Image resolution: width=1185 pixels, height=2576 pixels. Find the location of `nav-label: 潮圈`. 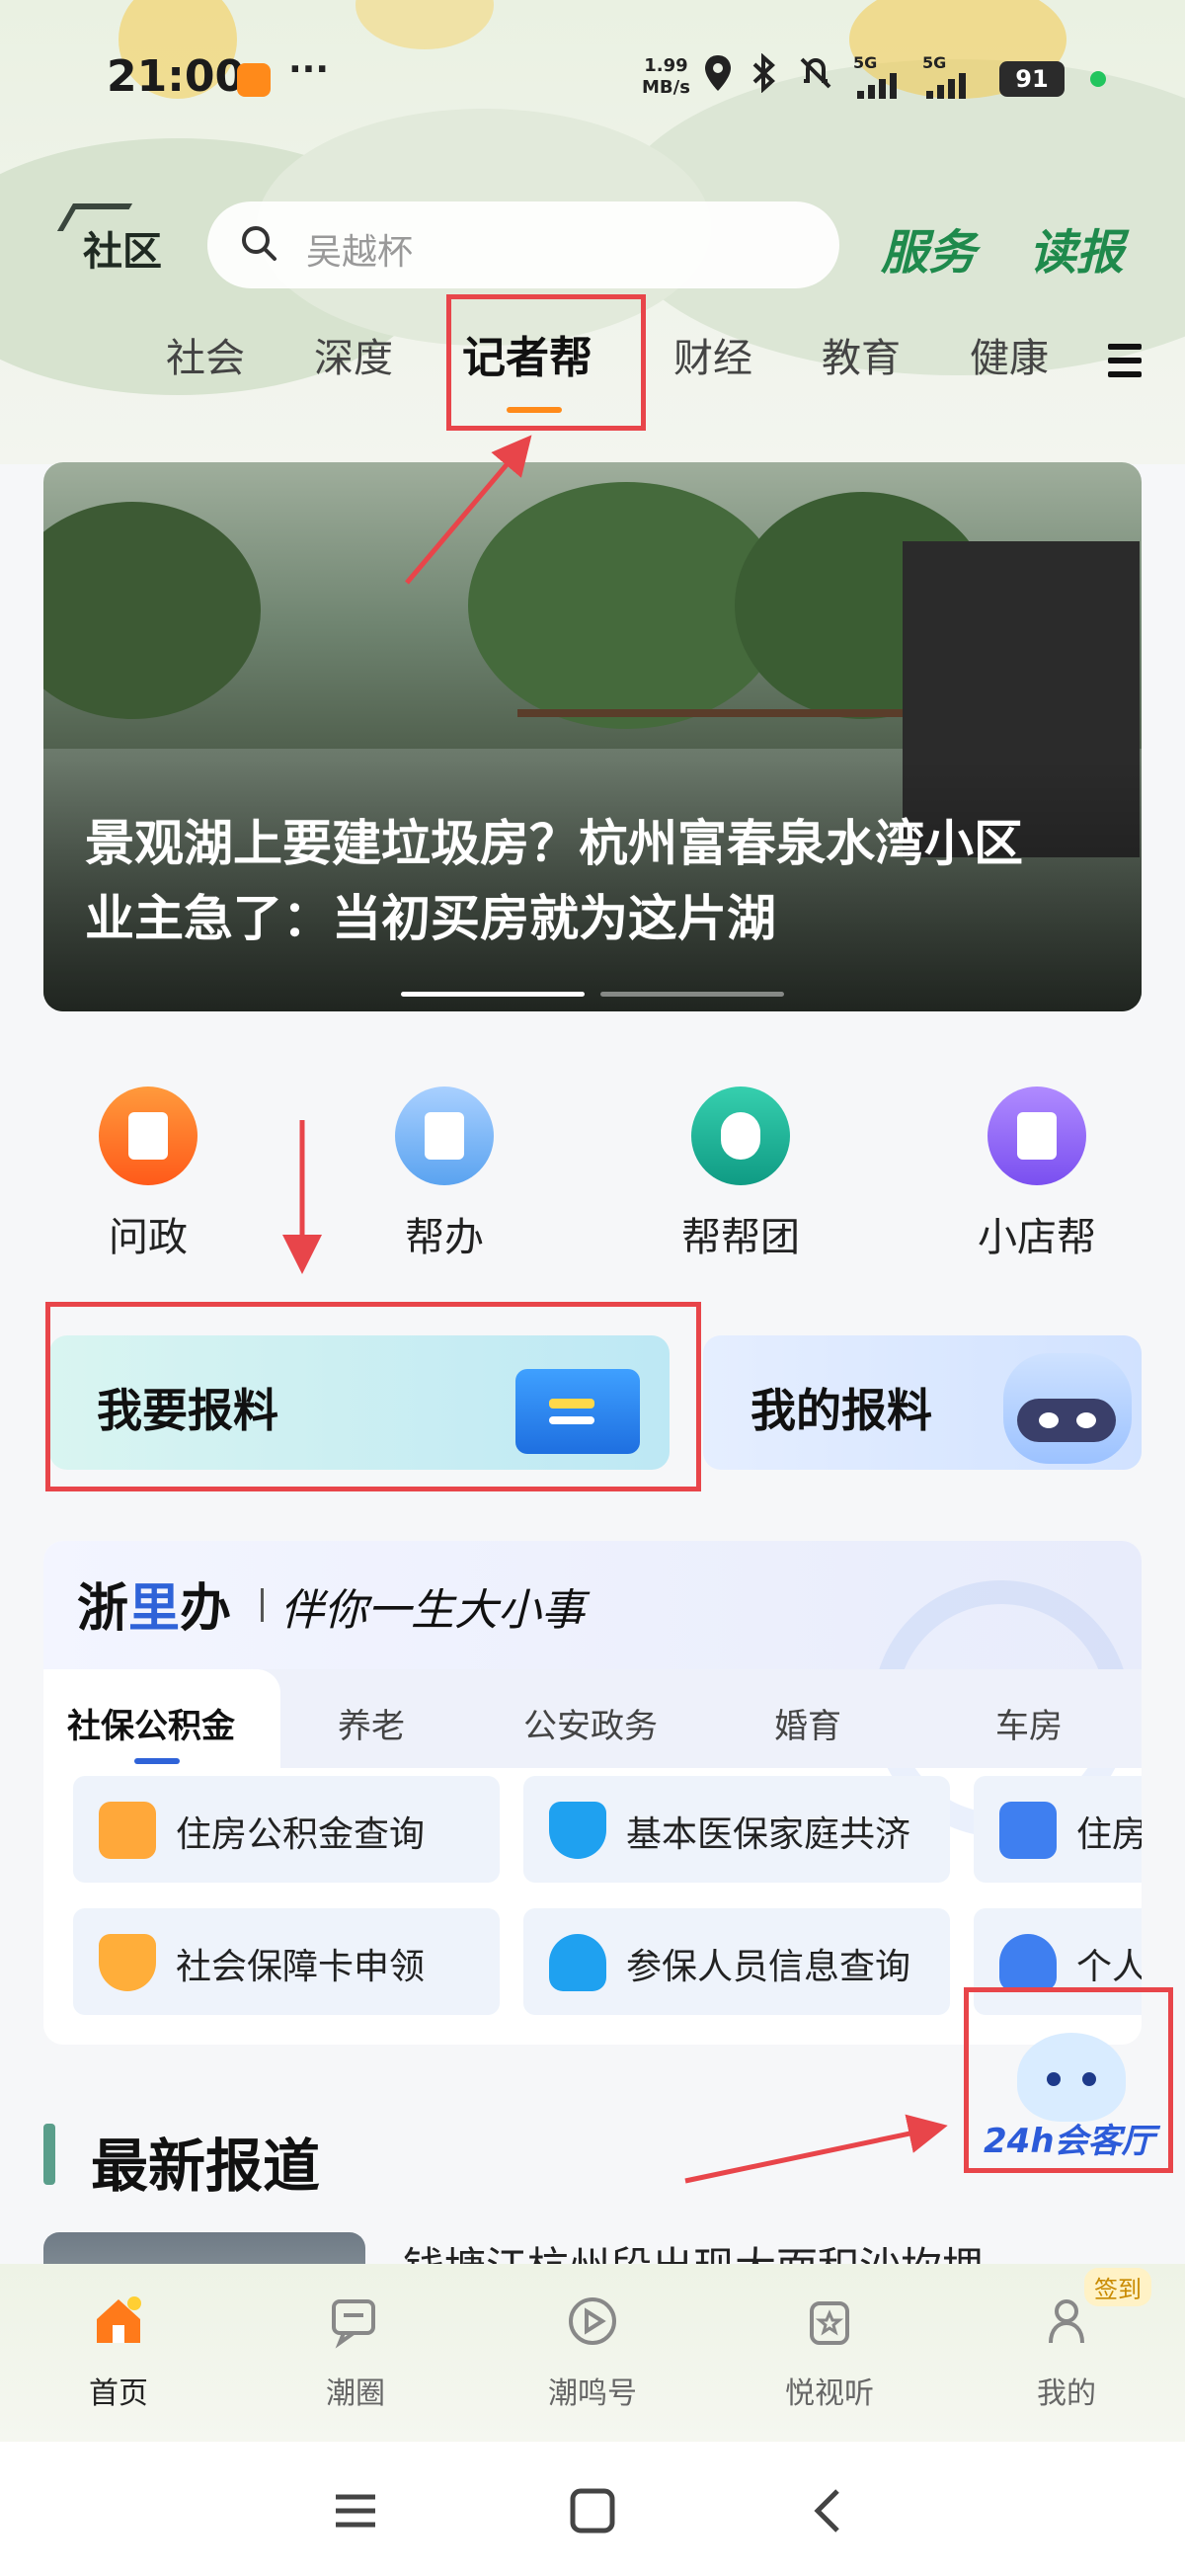

nav-label: 潮圈 is located at coordinates (355, 2393).